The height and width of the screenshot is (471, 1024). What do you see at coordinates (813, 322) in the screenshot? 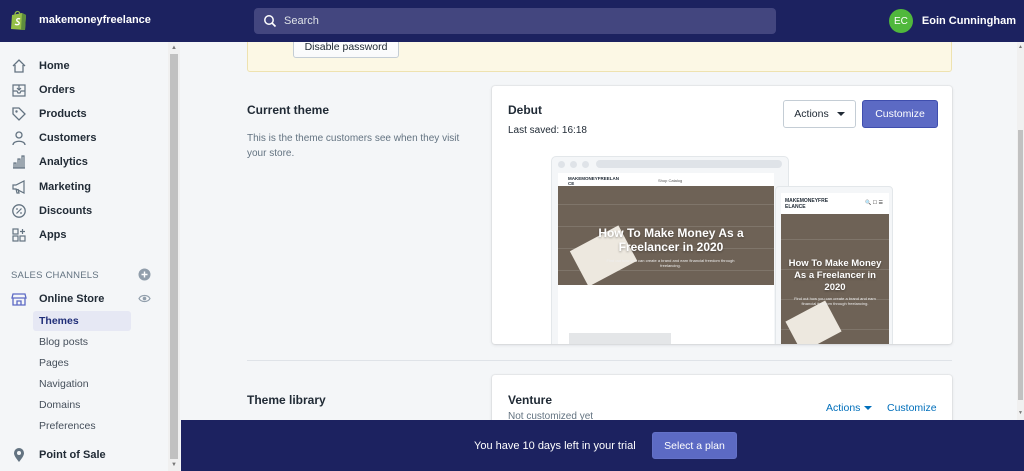
I see `paper-image` at bounding box center [813, 322].